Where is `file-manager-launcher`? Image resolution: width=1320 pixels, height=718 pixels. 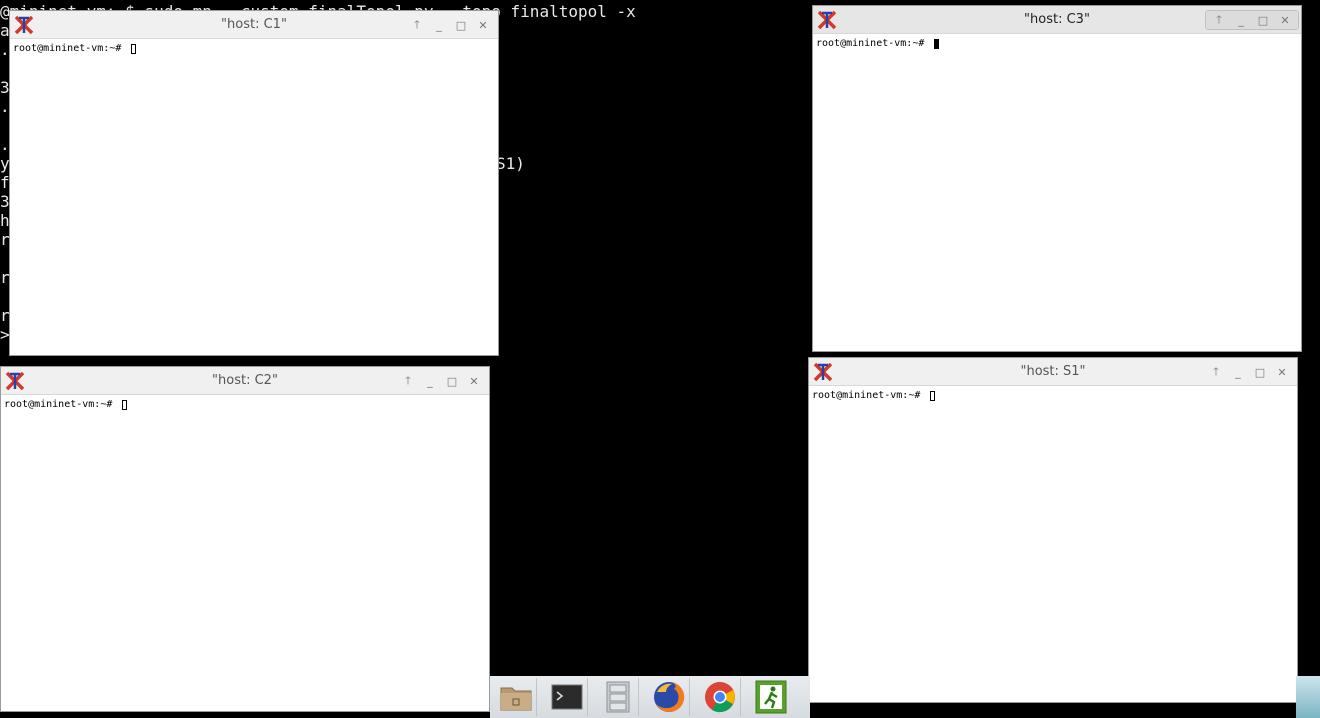
file-manager-launcher is located at coordinates (516, 697).